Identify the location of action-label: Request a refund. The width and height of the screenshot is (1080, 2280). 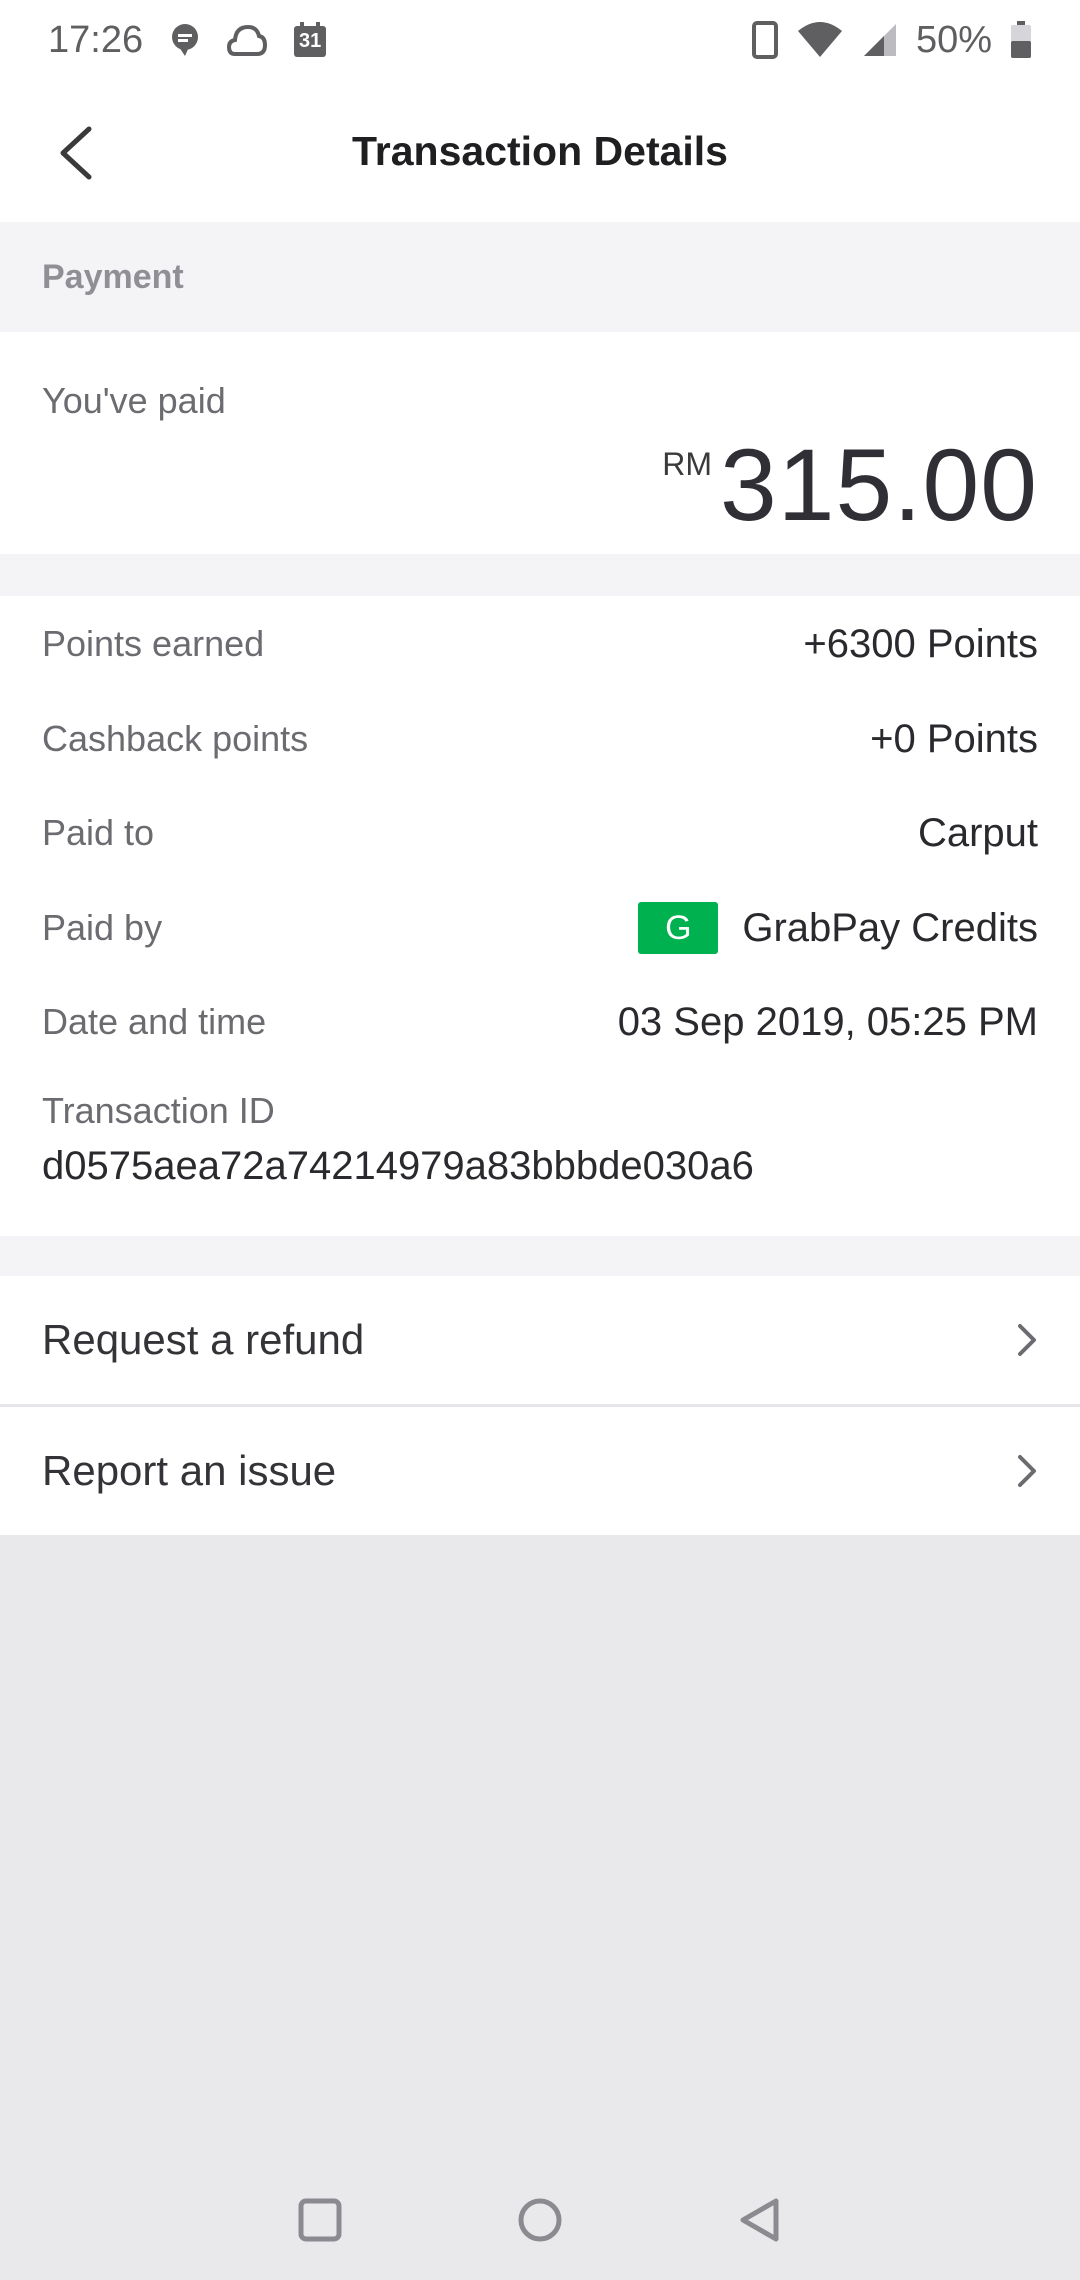
(203, 1339).